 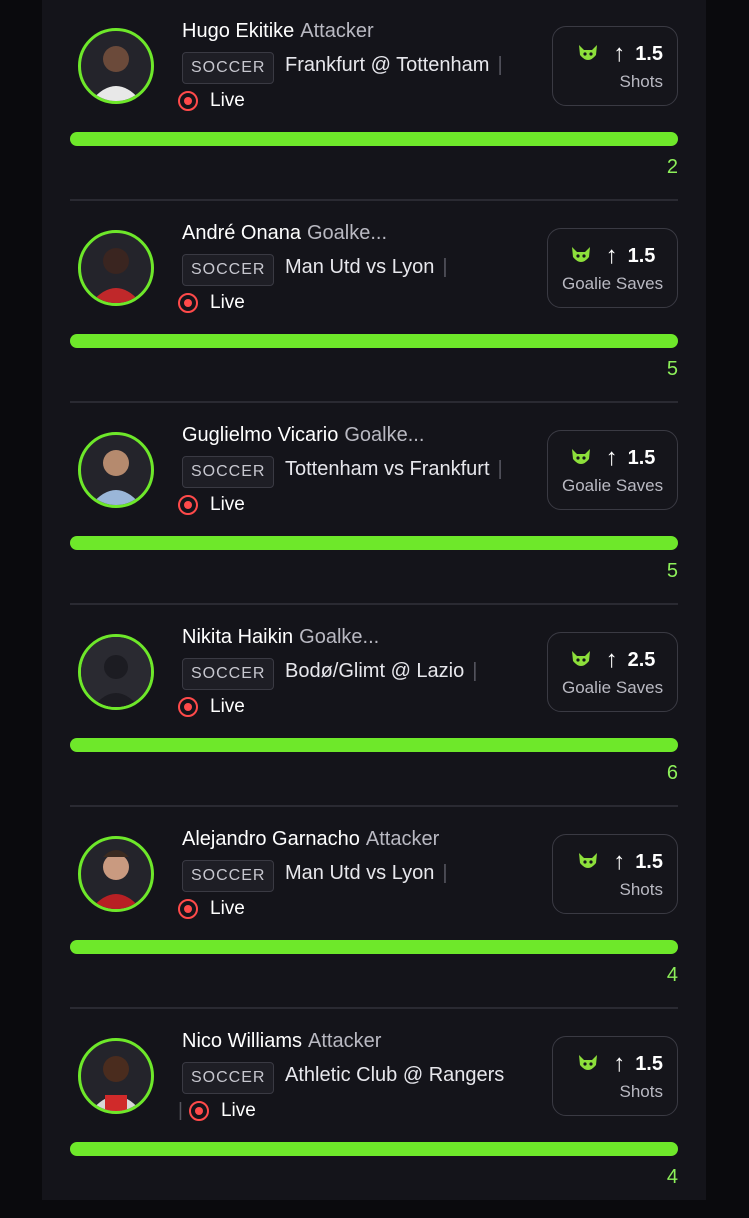 I want to click on match-name: Tottenham vs Frankfurt |, so click(x=394, y=469).